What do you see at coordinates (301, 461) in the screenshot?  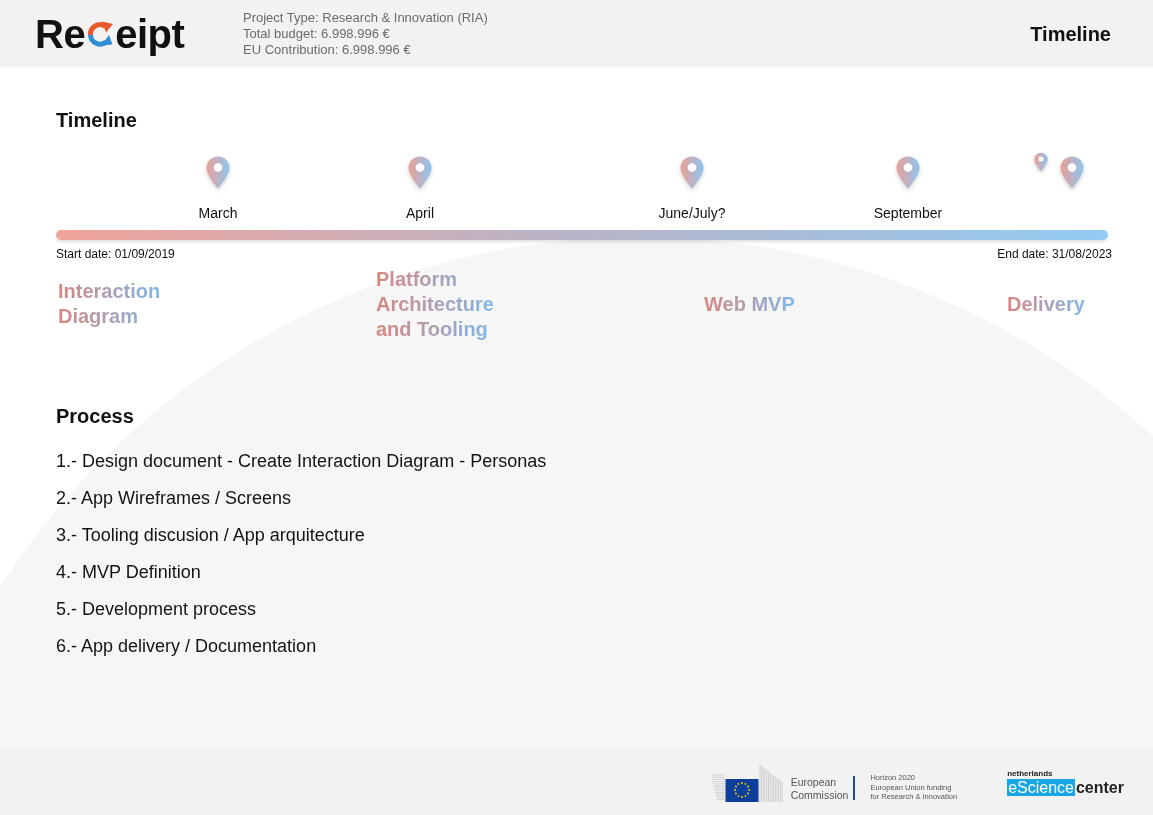 I see `process-step-text: 1.- Design document - Create Interaction Diagram - Personas` at bounding box center [301, 461].